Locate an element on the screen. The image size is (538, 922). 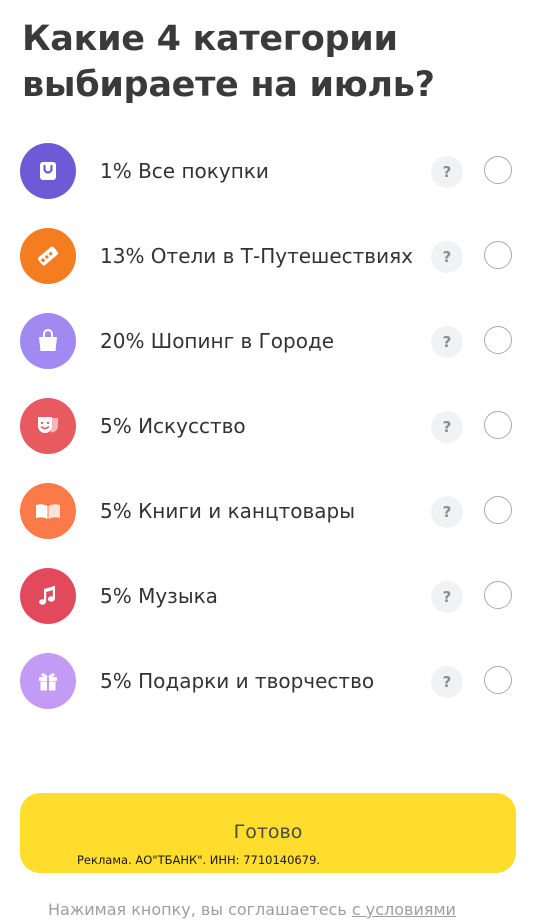
category-item-hotels: 13% Отели в Т-Путешествиях ? is located at coordinates (269, 255).